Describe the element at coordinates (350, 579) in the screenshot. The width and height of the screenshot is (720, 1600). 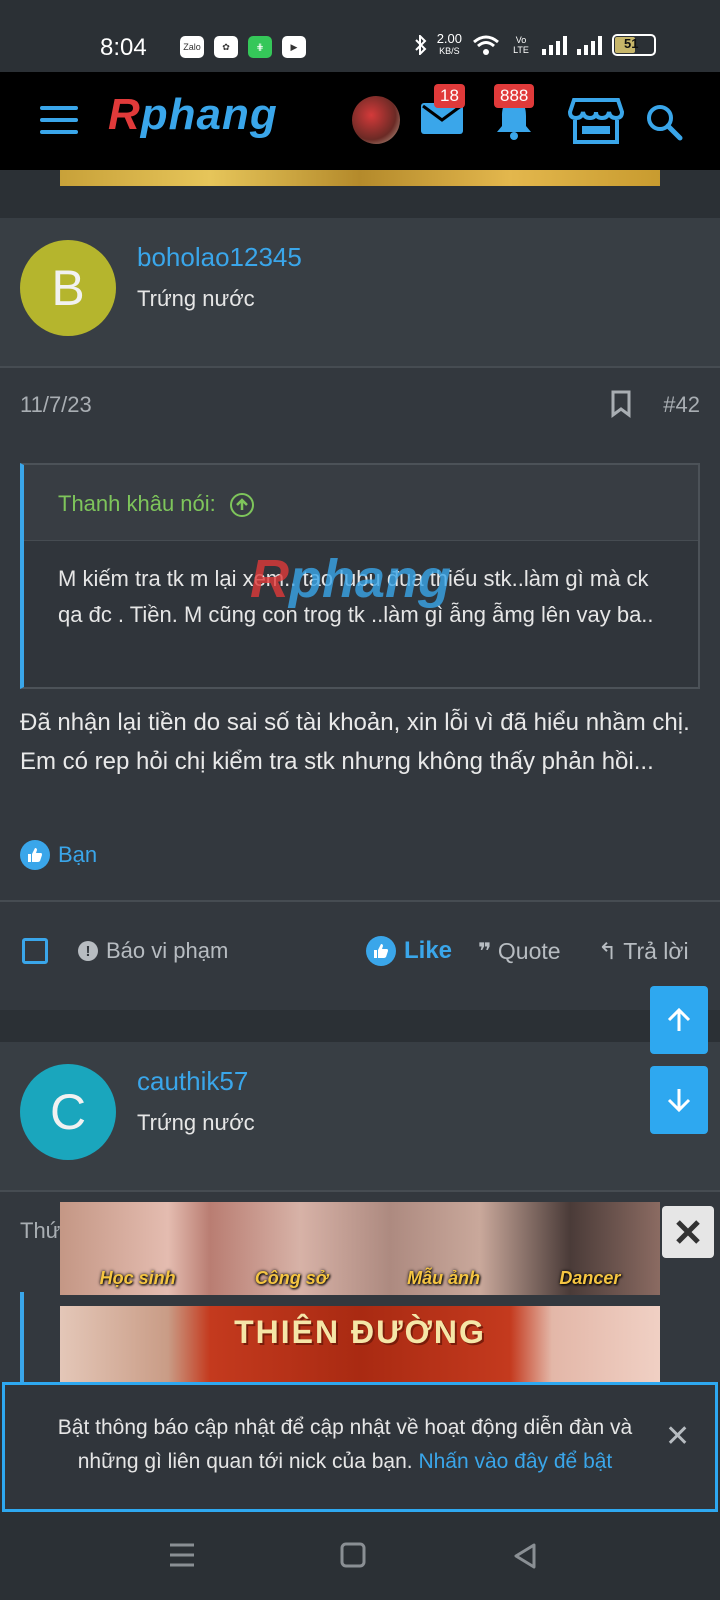
I see `watermark-logo: Rphang` at that location.